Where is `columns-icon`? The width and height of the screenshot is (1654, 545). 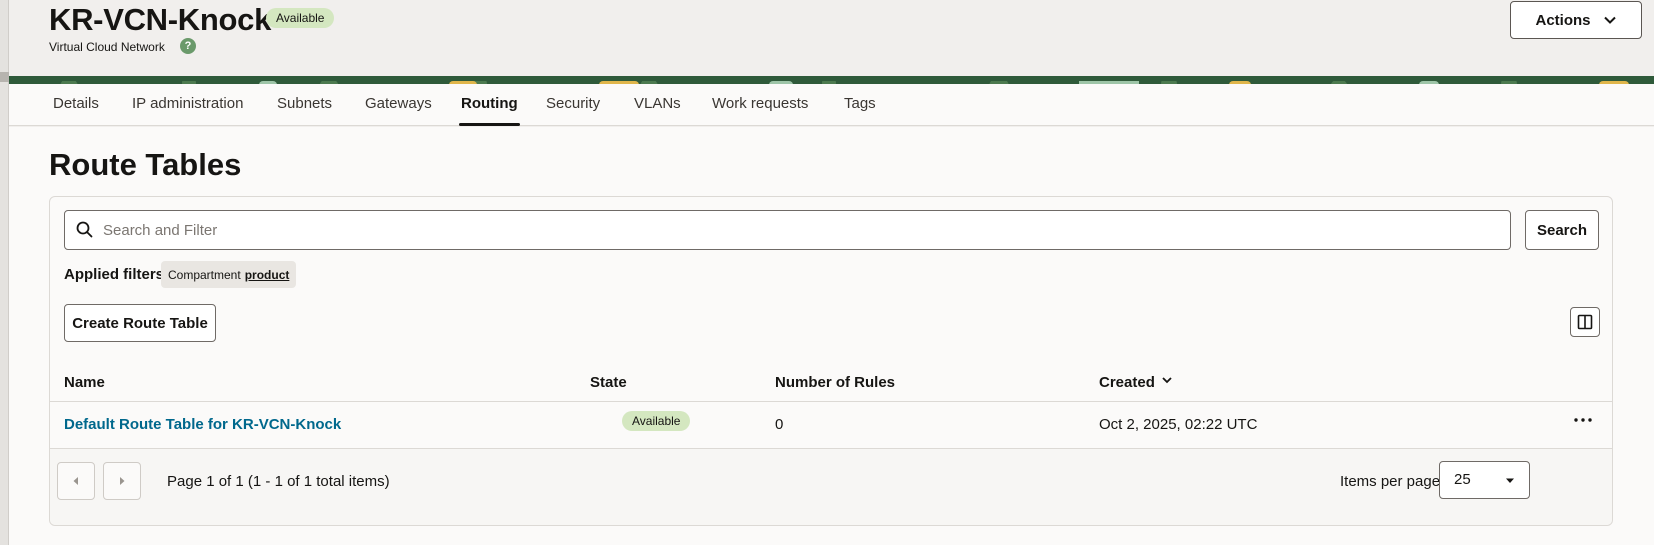
columns-icon is located at coordinates (1585, 322).